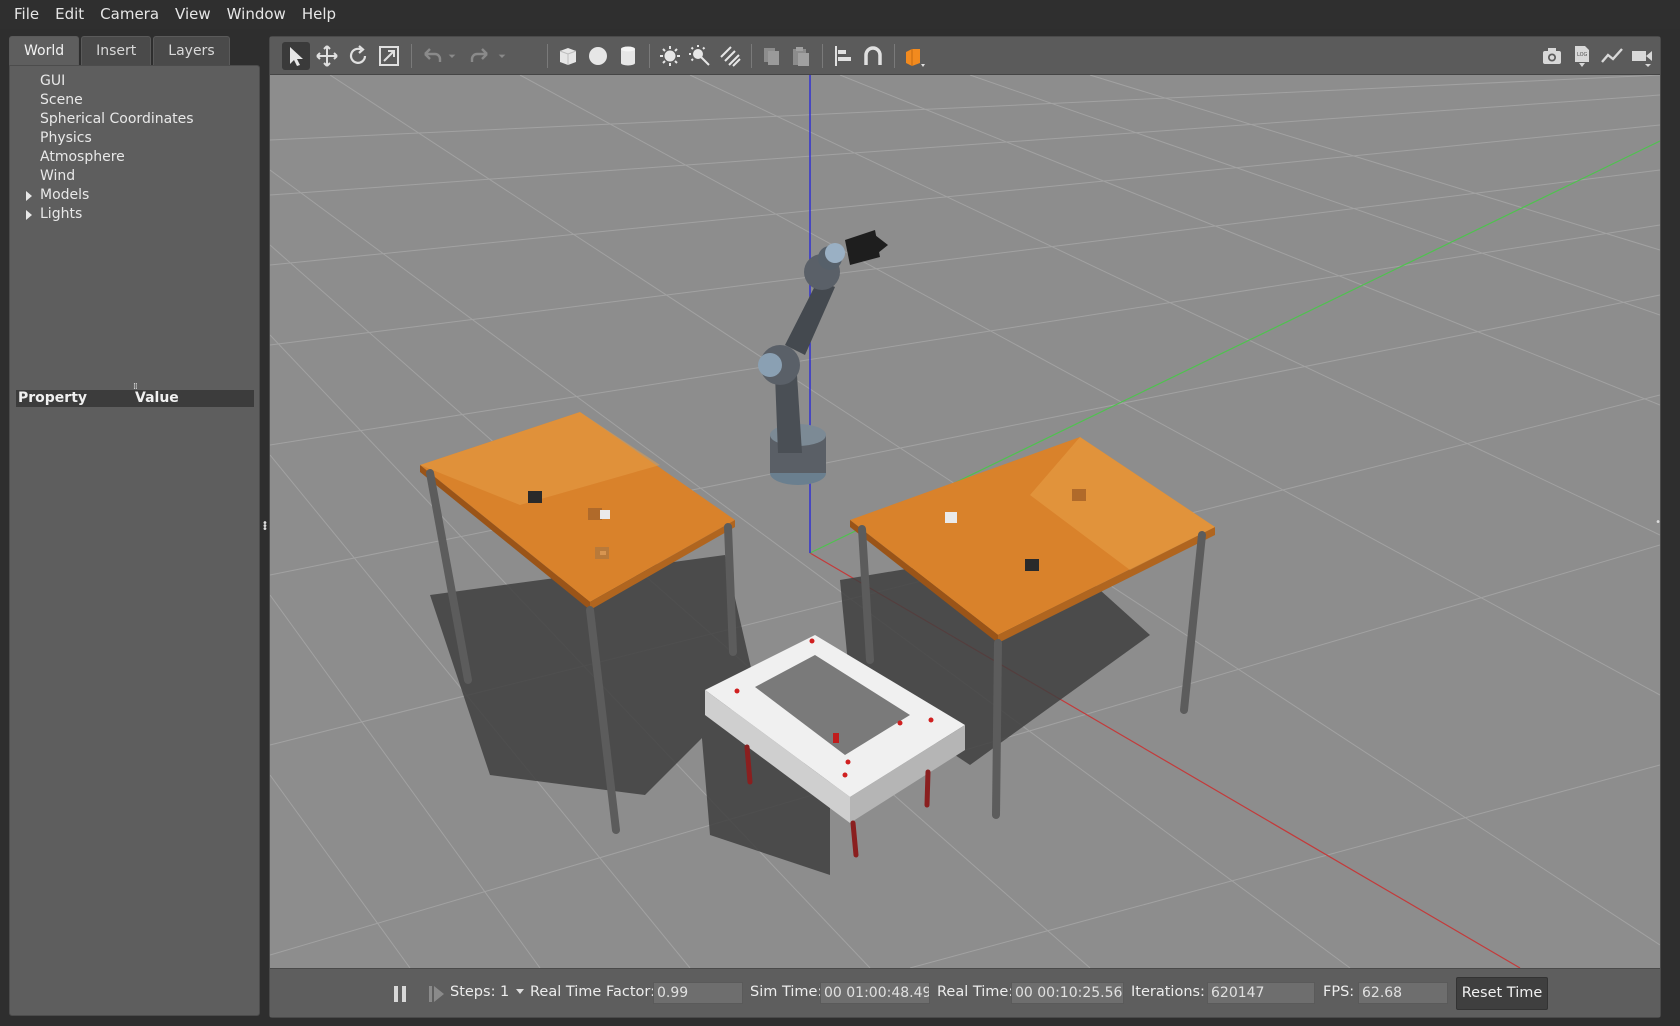 The height and width of the screenshot is (1026, 1680). What do you see at coordinates (69, 14) in the screenshot?
I see `menu-edit: Edit` at bounding box center [69, 14].